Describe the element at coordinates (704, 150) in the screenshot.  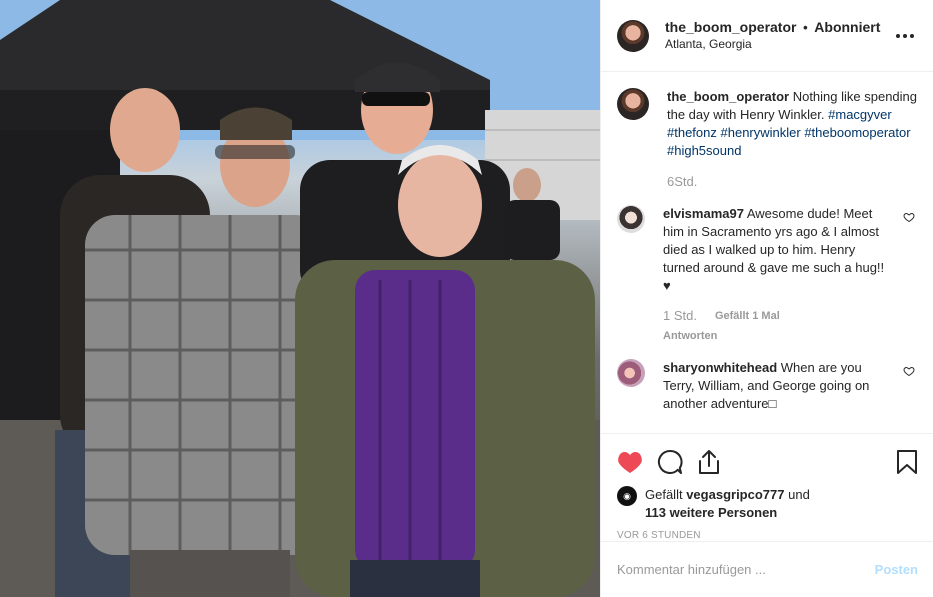
I see `hashtag-link: #high5sound` at that location.